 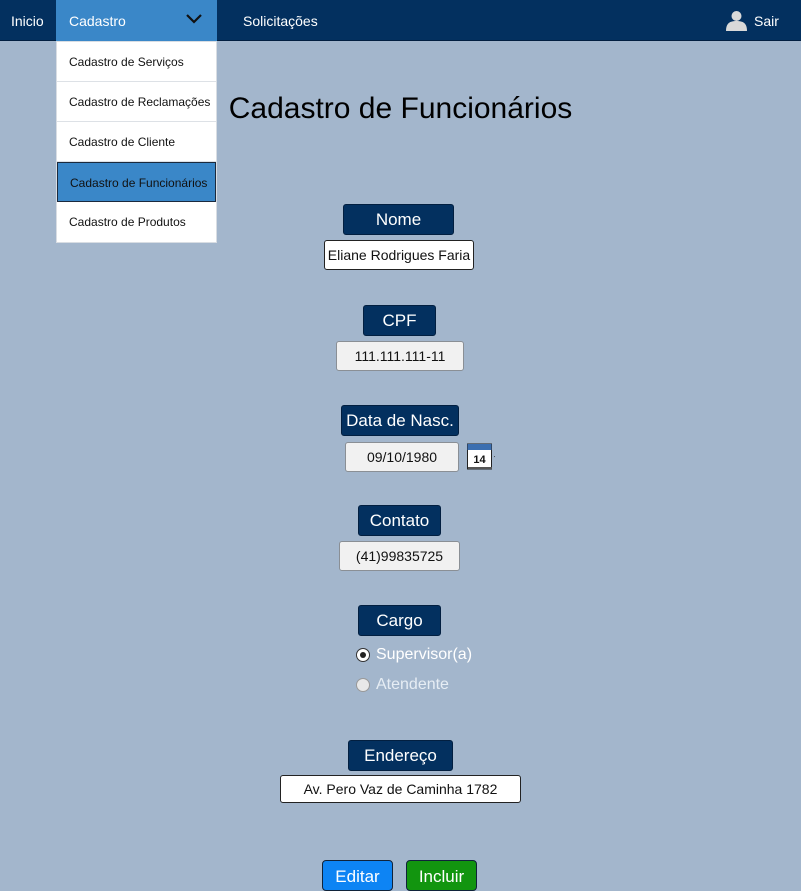 What do you see at coordinates (402, 457) in the screenshot?
I see `data-nasc-field` at bounding box center [402, 457].